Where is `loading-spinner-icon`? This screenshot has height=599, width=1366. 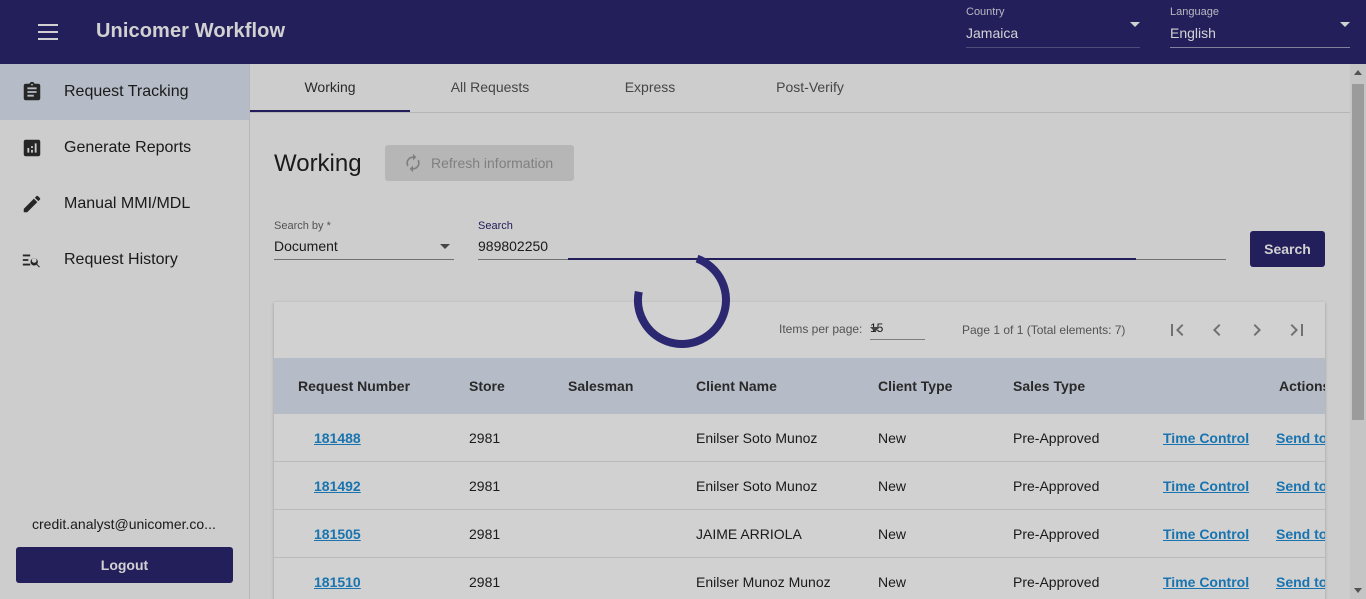 loading-spinner-icon is located at coordinates (682, 300).